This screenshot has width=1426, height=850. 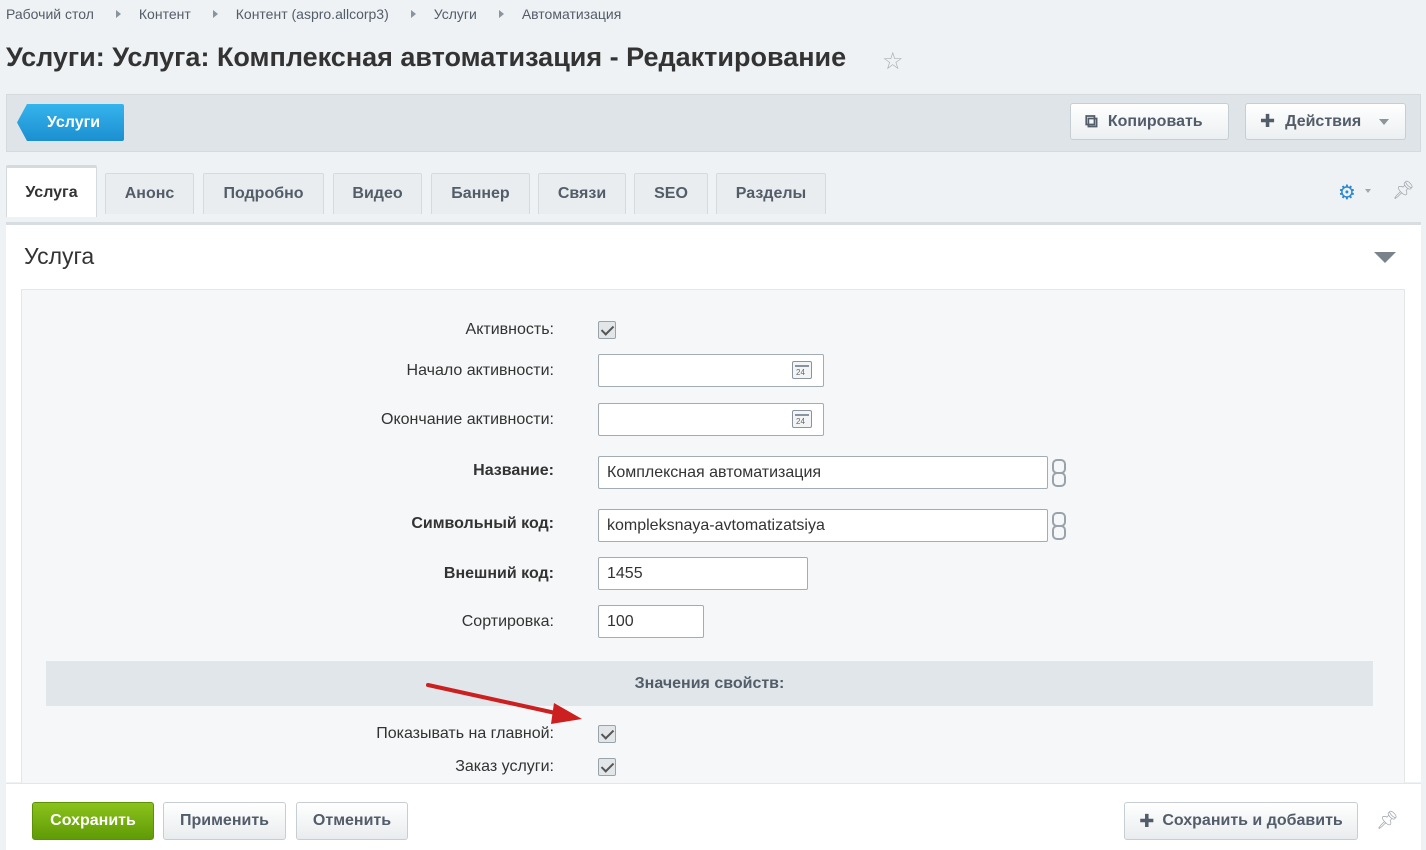 What do you see at coordinates (51, 191) in the screenshot?
I see `tab-service: Услуга` at bounding box center [51, 191].